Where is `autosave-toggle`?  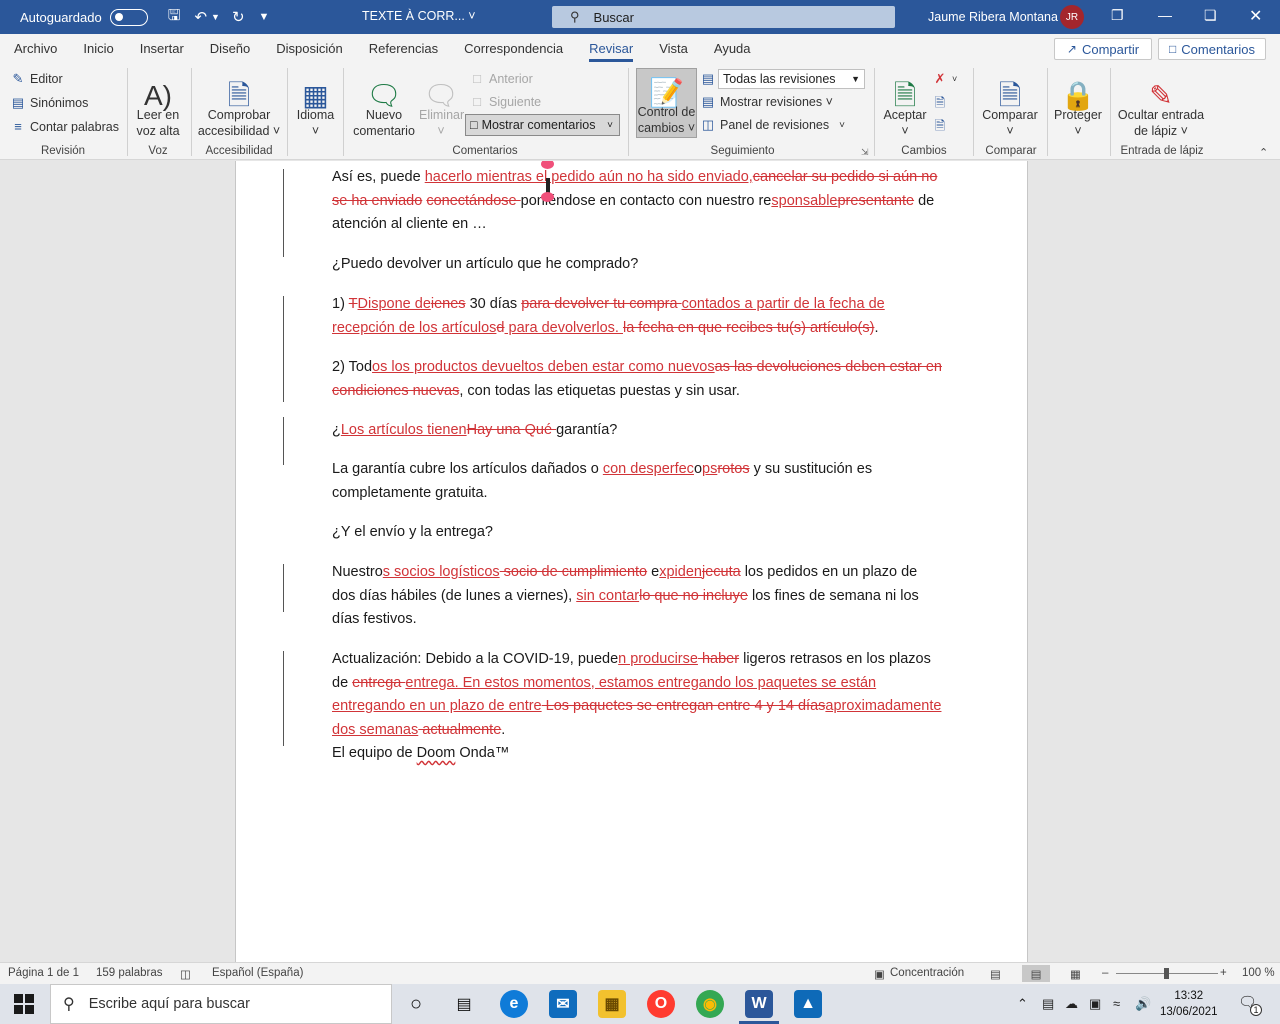
autosave-toggle is located at coordinates (128, 17).